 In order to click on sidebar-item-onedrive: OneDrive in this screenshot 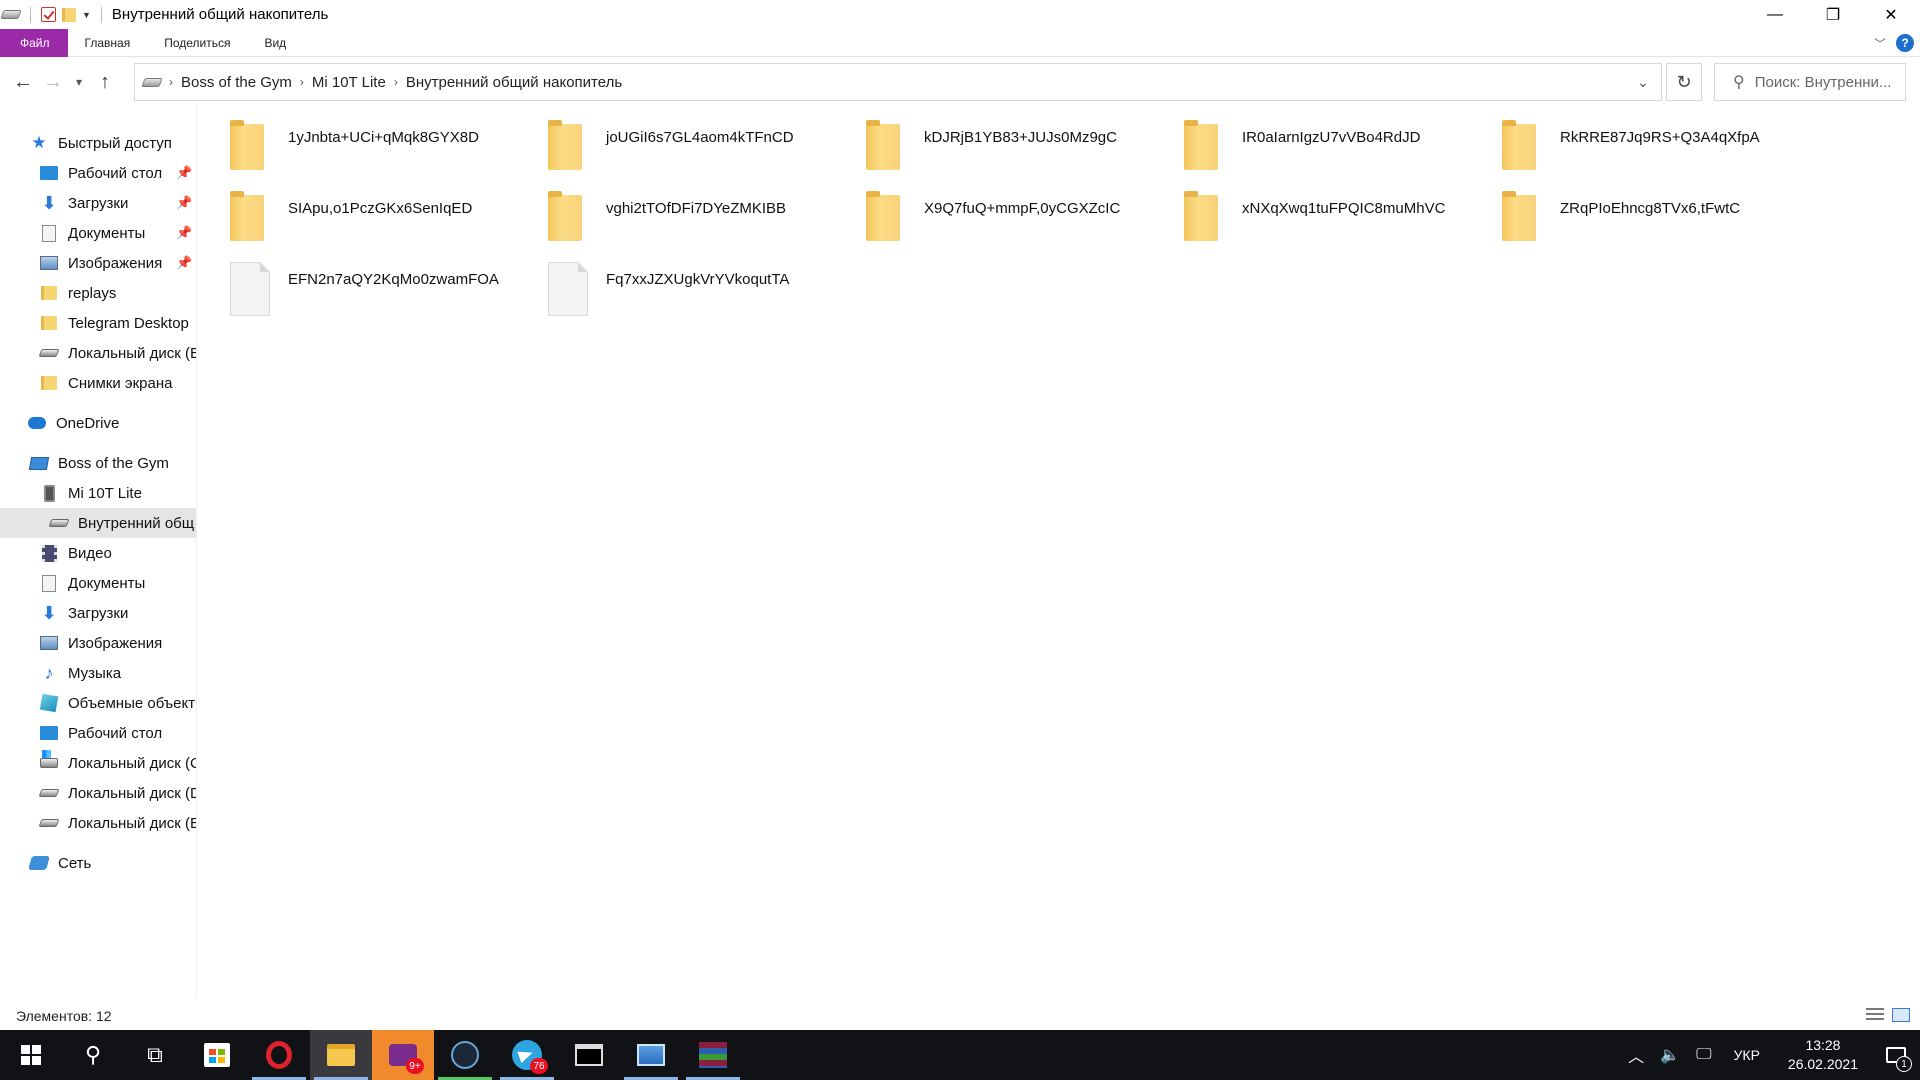, I will do `click(98, 423)`.